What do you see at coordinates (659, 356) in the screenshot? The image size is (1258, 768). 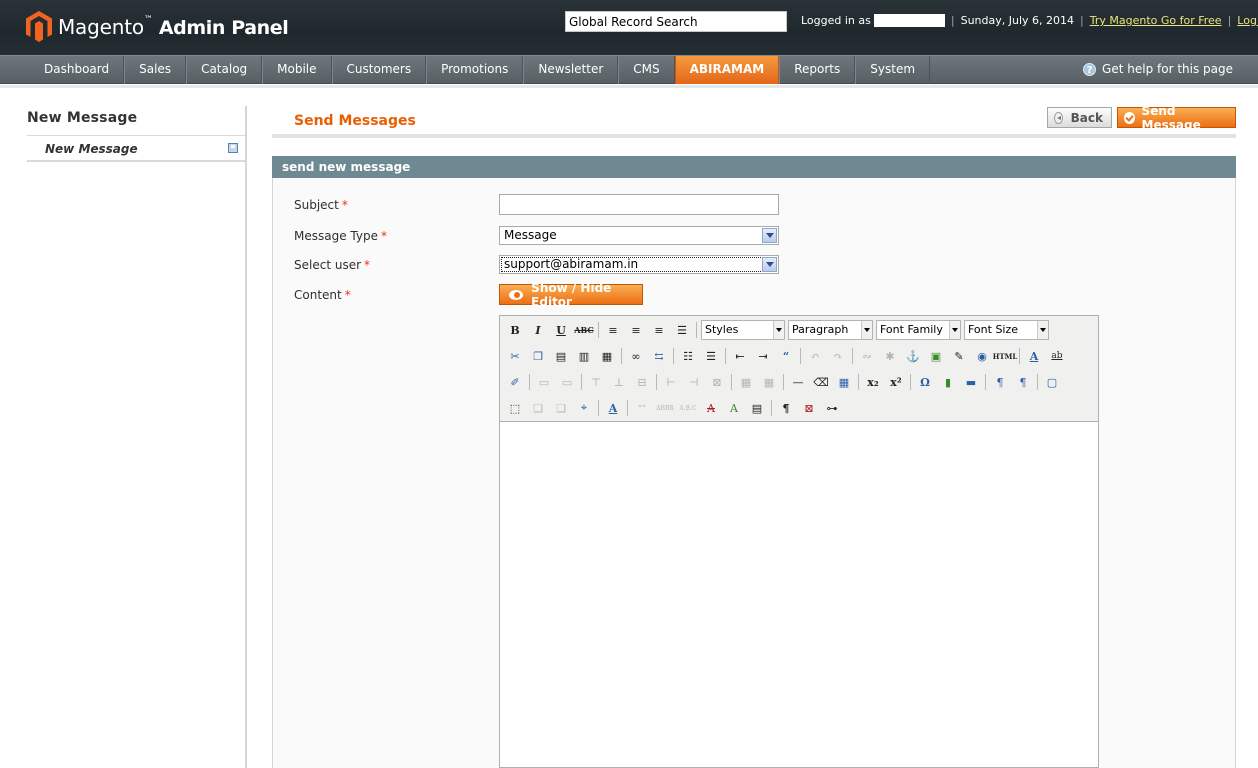 I see `replace-icon: ⇆` at bounding box center [659, 356].